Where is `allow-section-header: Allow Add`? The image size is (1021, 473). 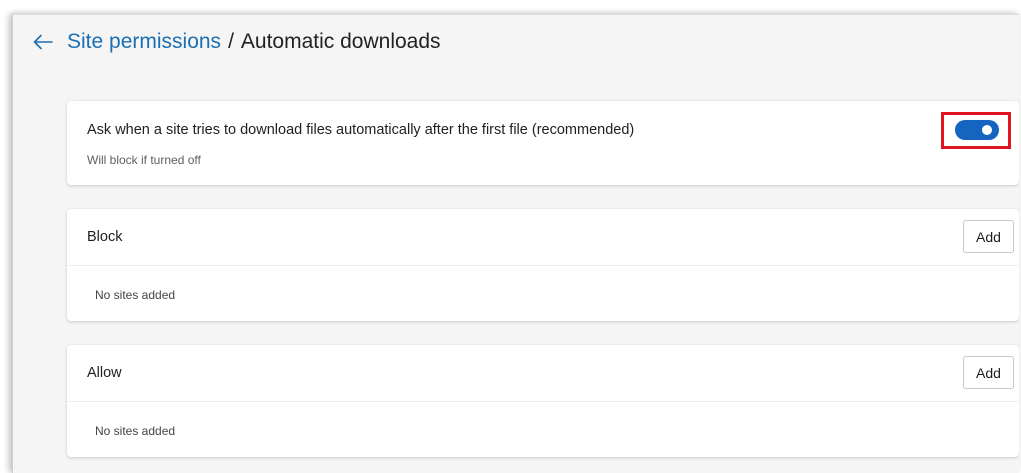
allow-section-header: Allow Add is located at coordinates (543, 373).